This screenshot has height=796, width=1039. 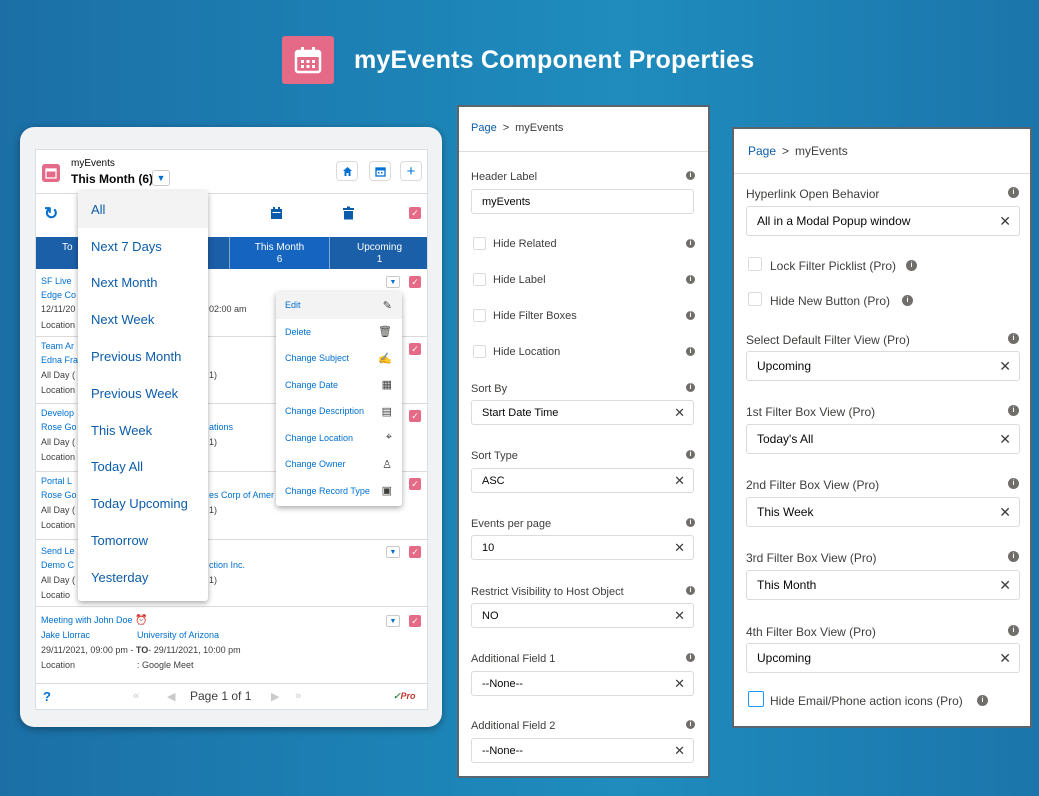 I want to click on filter-box-1-select: Today's All ✕, so click(x=883, y=439).